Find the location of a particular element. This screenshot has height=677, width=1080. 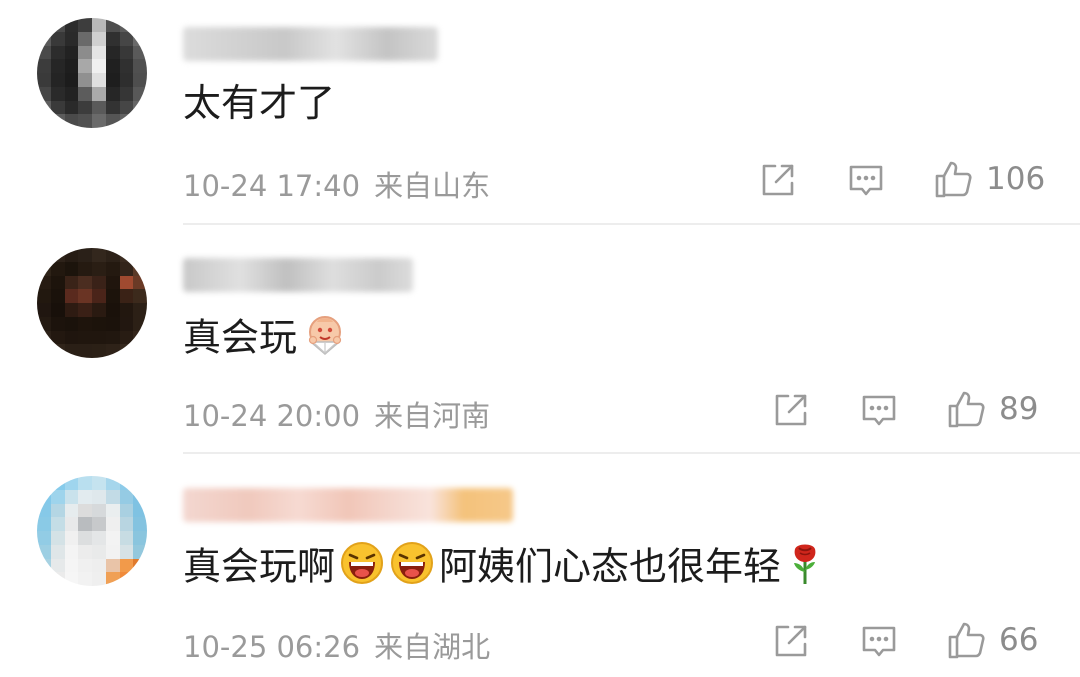

rose-emoji is located at coordinates (805, 569).